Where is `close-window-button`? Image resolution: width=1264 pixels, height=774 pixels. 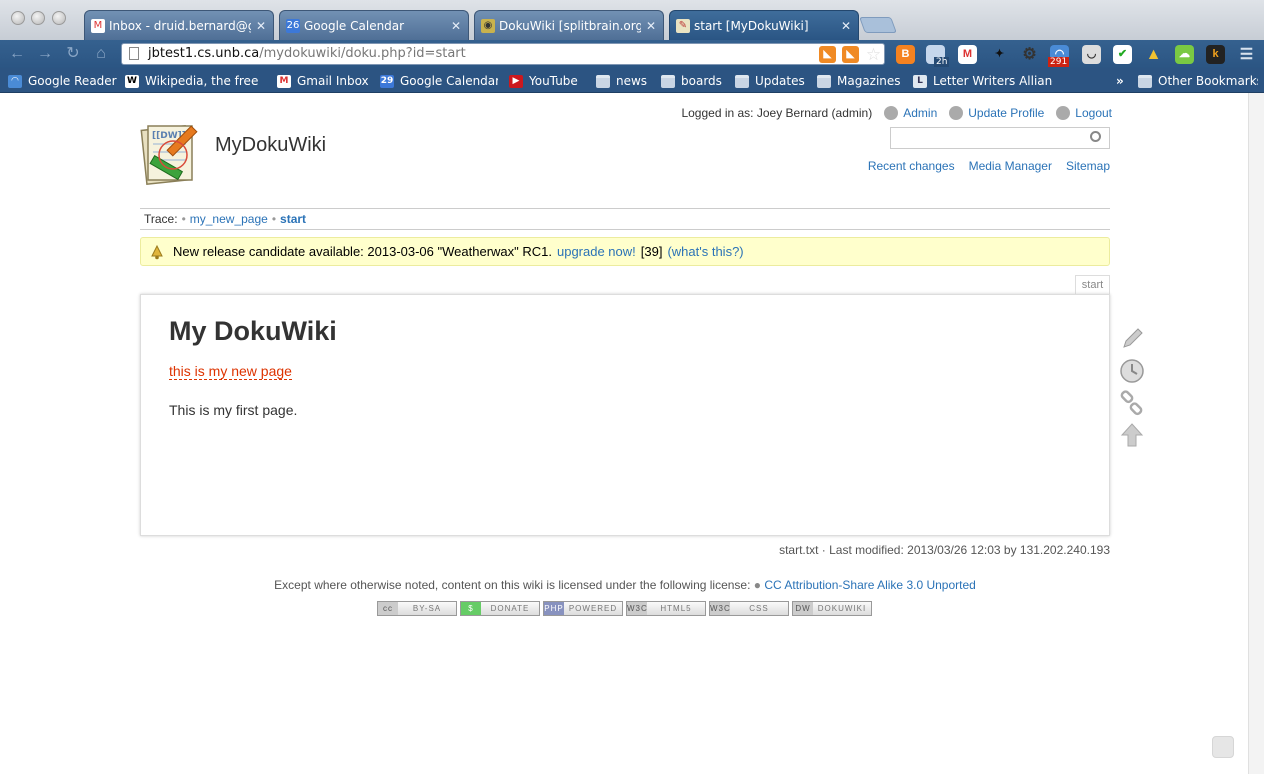 close-window-button is located at coordinates (18, 18).